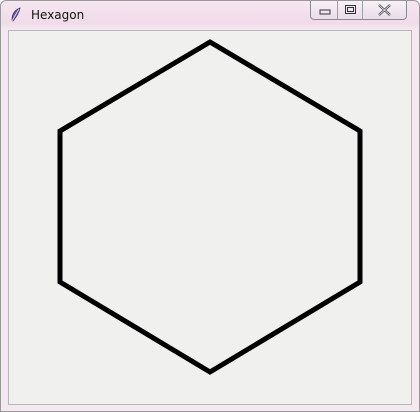  I want to click on title-bar: Hexagon, so click(210, 15).